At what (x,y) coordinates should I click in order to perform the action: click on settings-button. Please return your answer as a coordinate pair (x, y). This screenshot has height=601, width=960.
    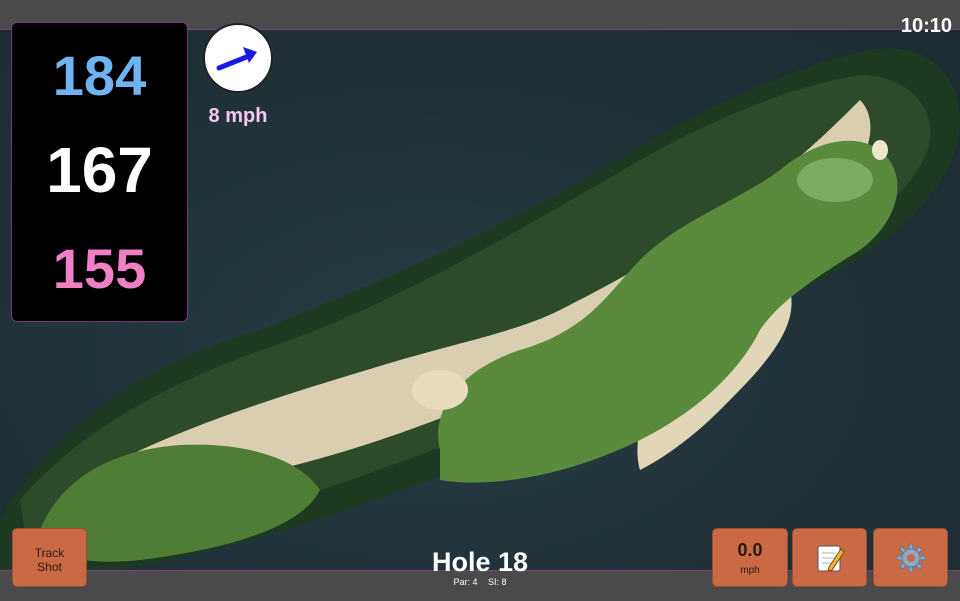
    Looking at the image, I should click on (910, 557).